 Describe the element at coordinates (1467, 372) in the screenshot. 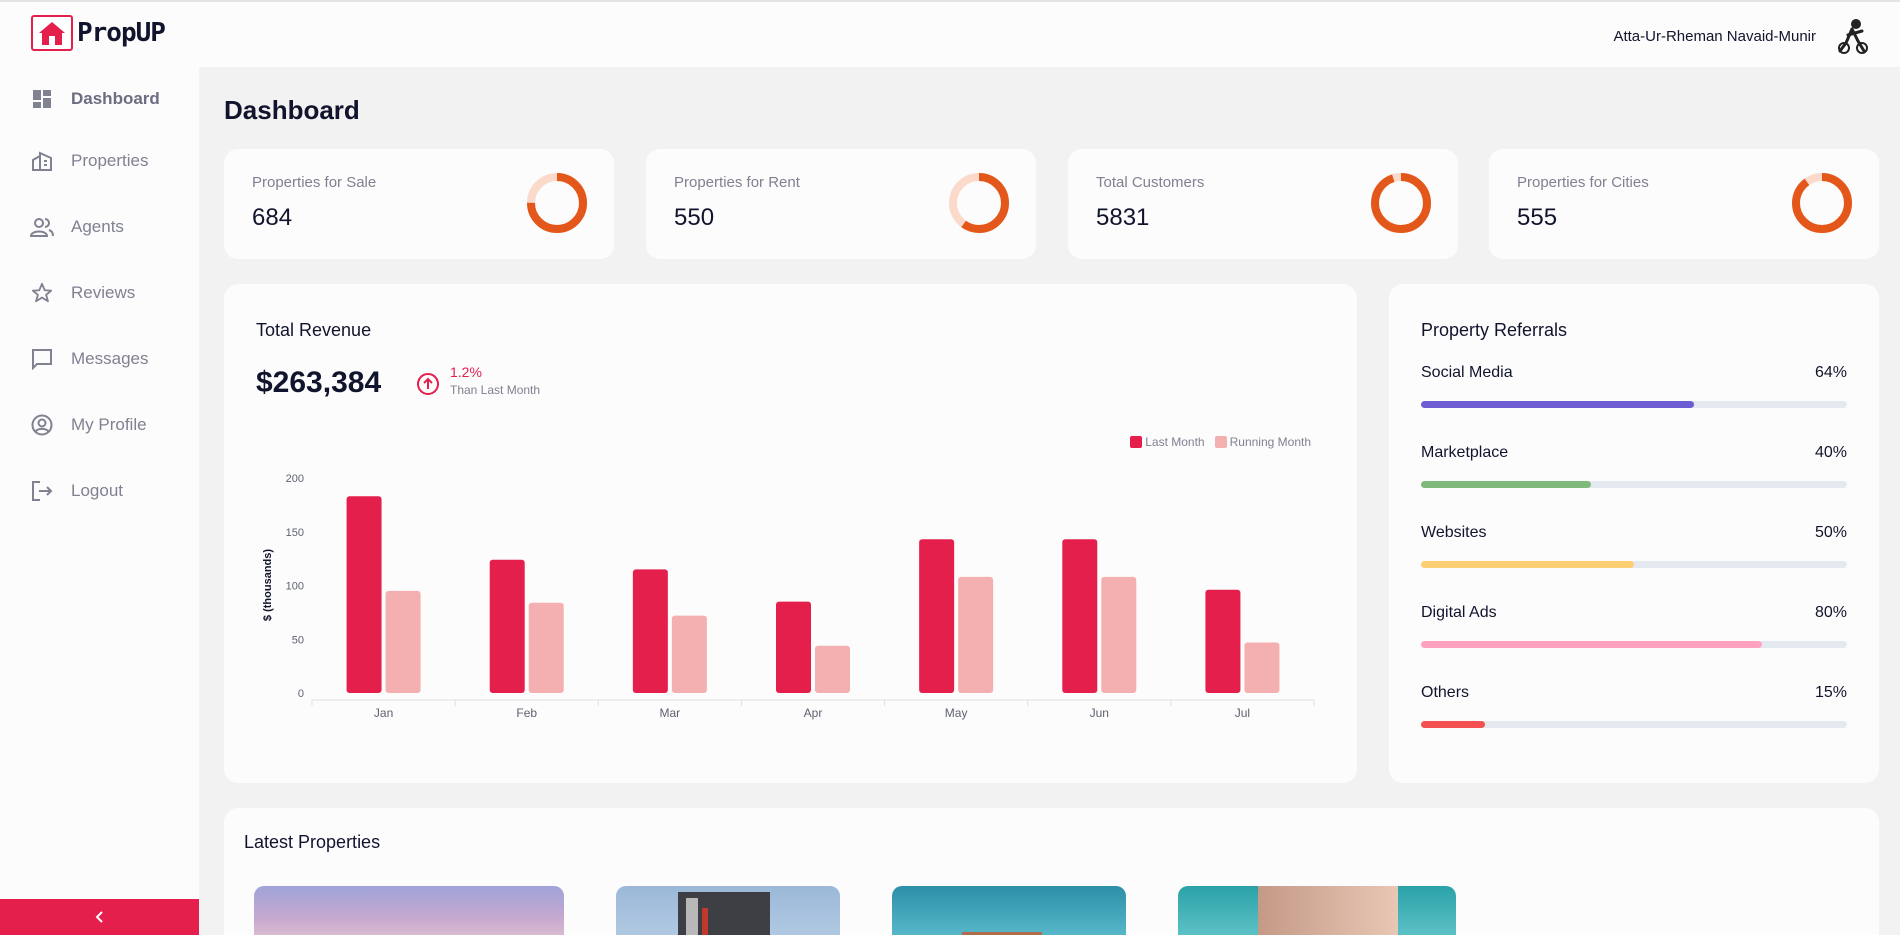

I see `referral-label: Social Media` at that location.